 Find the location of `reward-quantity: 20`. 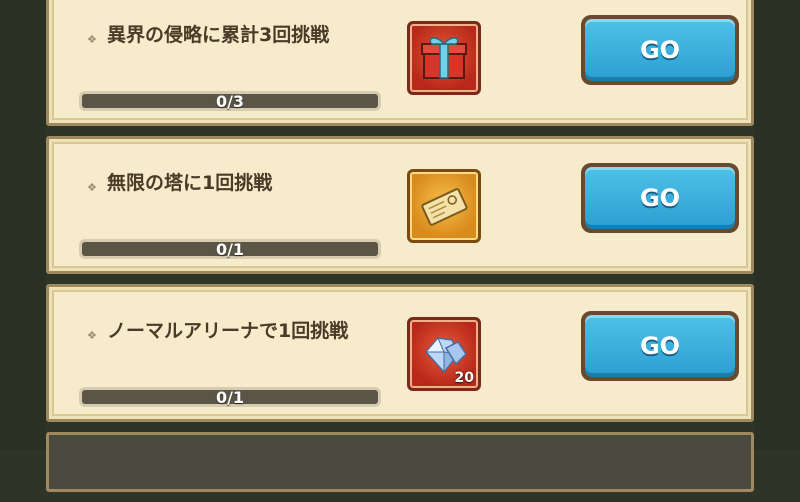

reward-quantity: 20 is located at coordinates (464, 378).